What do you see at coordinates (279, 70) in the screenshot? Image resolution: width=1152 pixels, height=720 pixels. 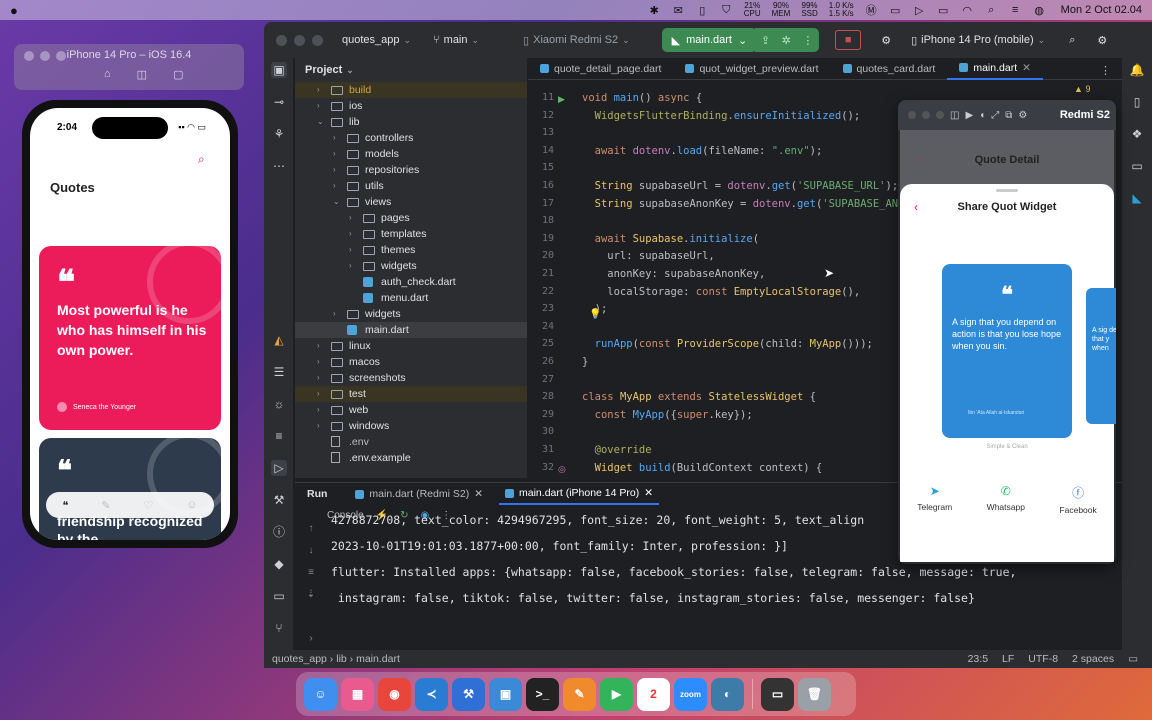 I see `project-tool-icon: ▣` at bounding box center [279, 70].